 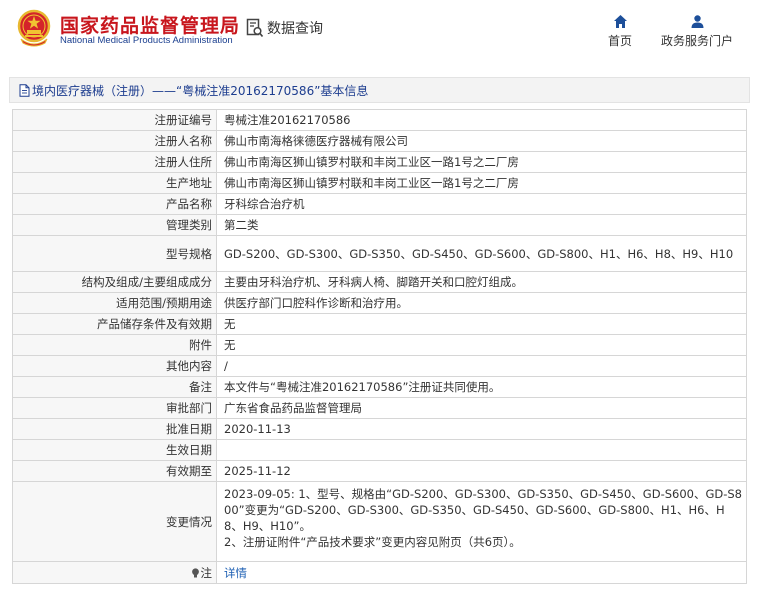 I want to click on table-row: 有效期至 2025-11-12, so click(x=379, y=471).